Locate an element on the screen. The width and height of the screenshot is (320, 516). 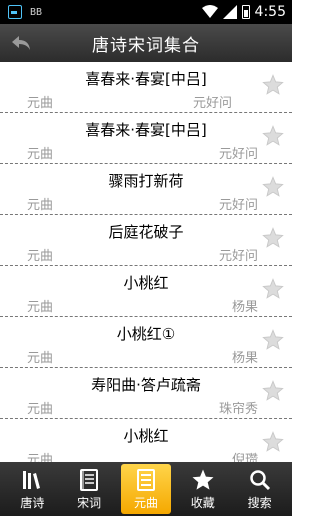
tab-yuan-qu: 元曲 is located at coordinates (145, 489).